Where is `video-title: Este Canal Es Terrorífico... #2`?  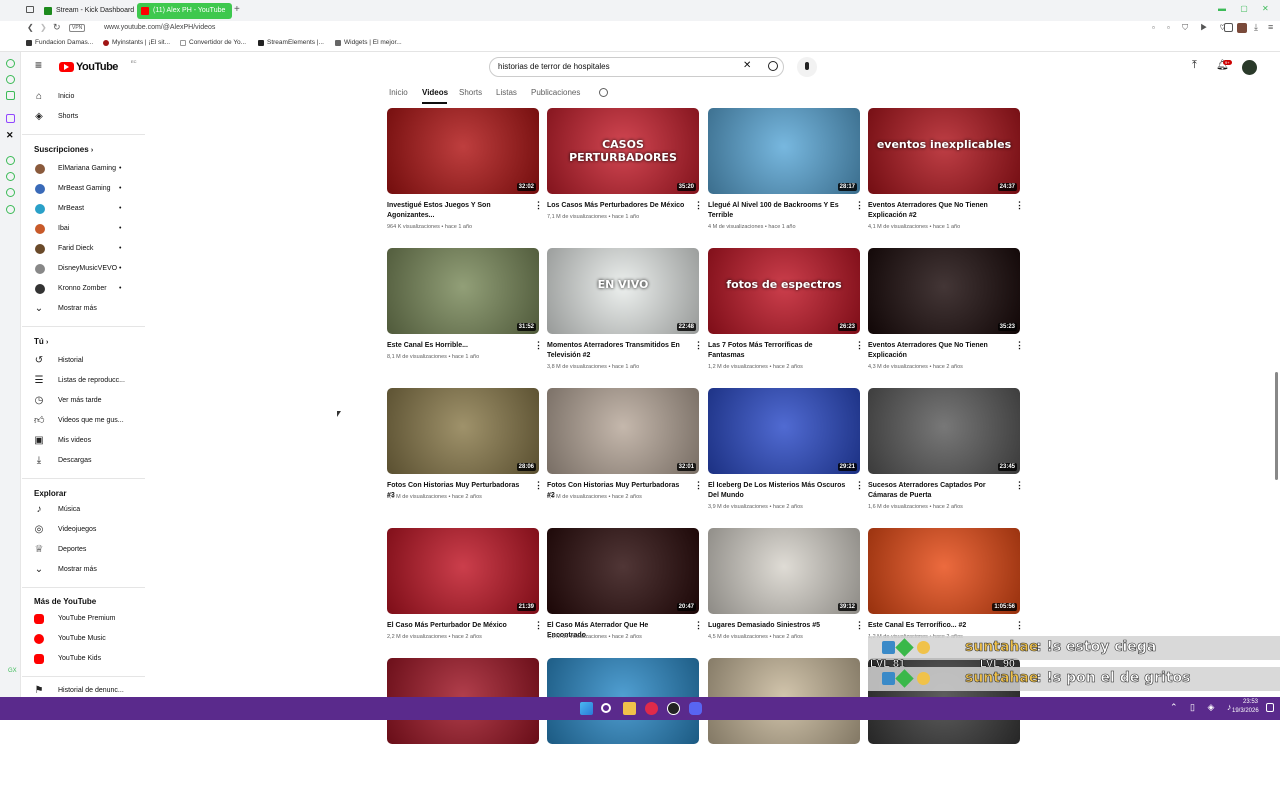
video-title: Este Canal Es Terrorífico... #2 is located at coordinates (938, 626).